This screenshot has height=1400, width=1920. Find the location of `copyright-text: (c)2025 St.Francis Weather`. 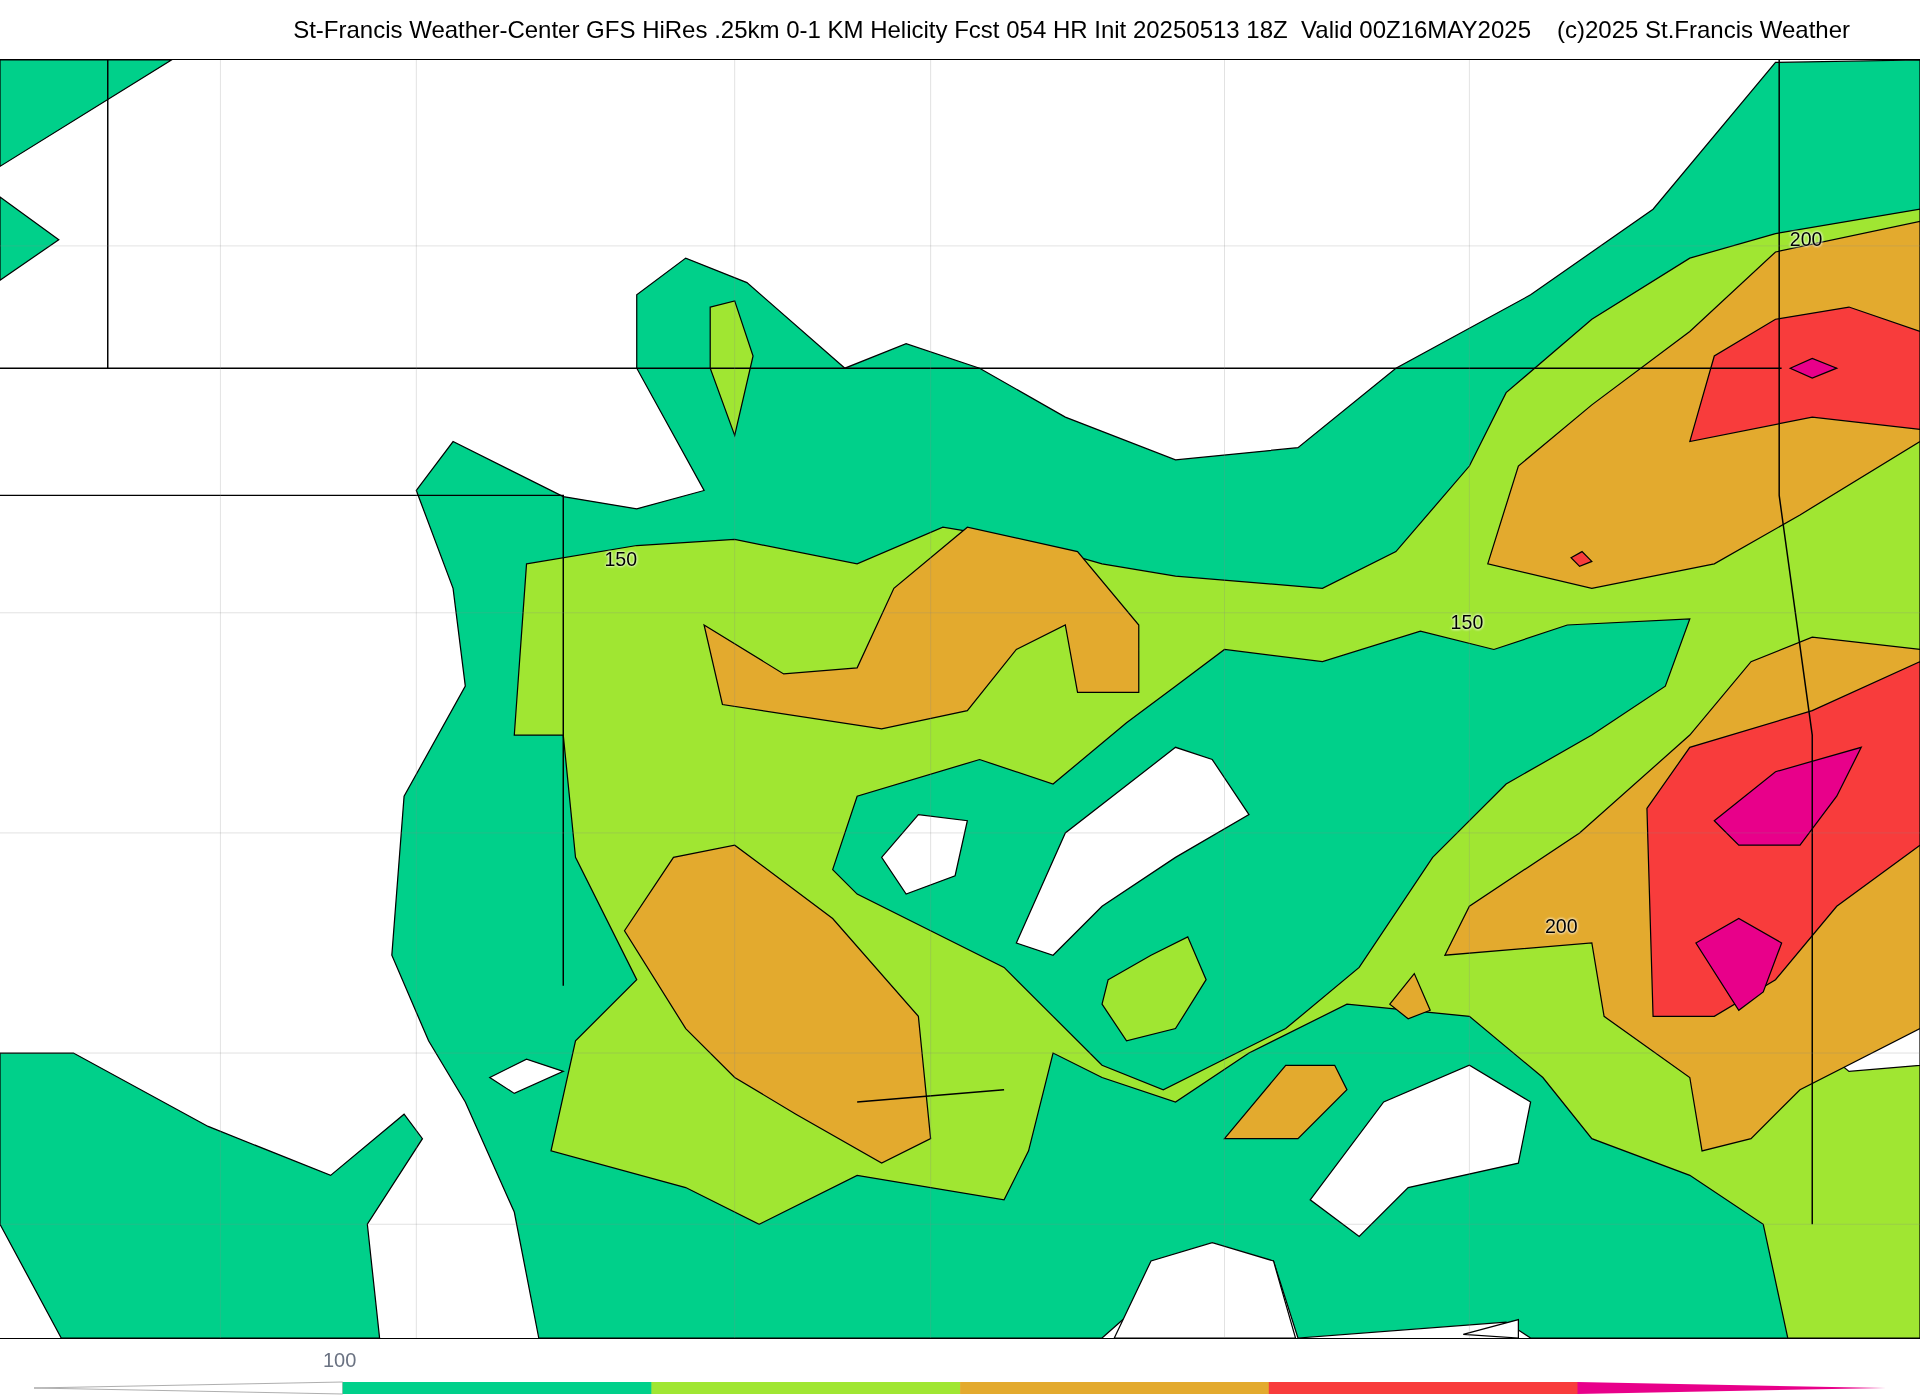

copyright-text: (c)2025 St.Francis Weather is located at coordinates (1703, 29).